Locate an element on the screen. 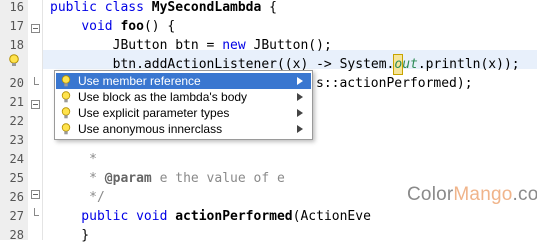  line-number: 27 is located at coordinates (16, 216).